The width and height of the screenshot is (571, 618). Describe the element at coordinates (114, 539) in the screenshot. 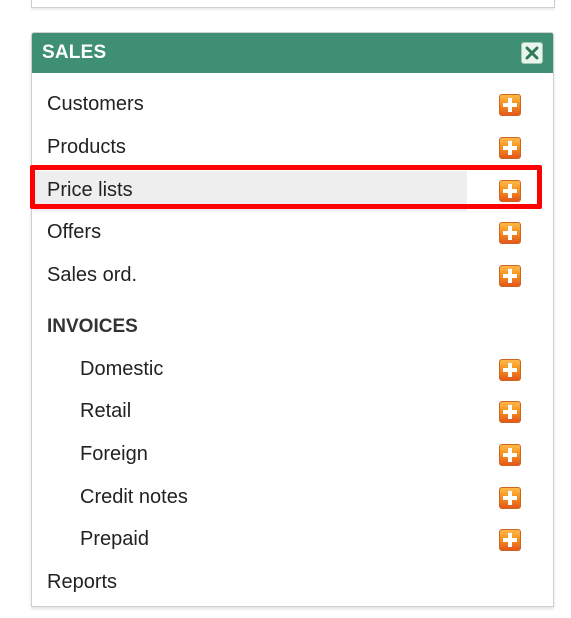

I see `menu-item-label: Prepaid` at that location.